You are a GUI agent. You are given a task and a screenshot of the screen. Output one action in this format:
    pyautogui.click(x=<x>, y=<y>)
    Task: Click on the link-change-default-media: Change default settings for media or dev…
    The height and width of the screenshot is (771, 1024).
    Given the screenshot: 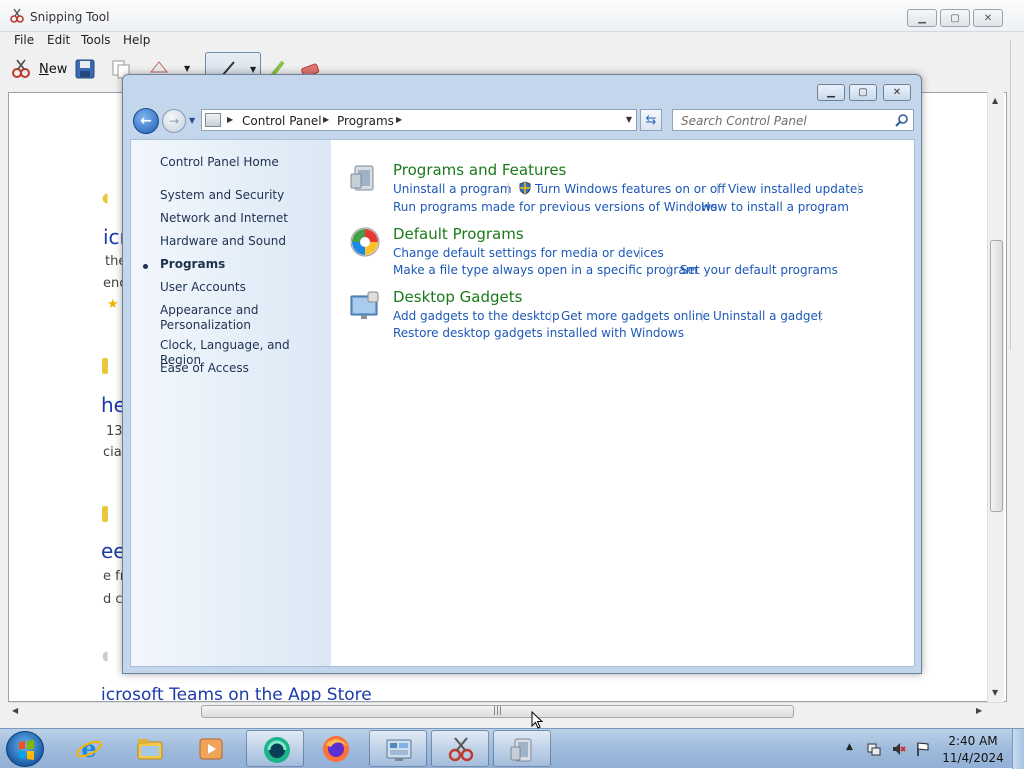 What is the action you would take?
    pyautogui.click(x=528, y=253)
    